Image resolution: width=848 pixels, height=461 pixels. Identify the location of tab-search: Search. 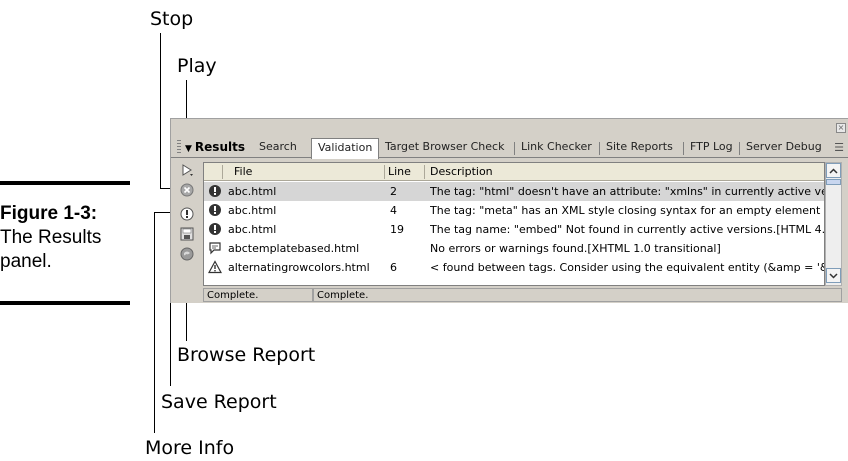
(278, 146).